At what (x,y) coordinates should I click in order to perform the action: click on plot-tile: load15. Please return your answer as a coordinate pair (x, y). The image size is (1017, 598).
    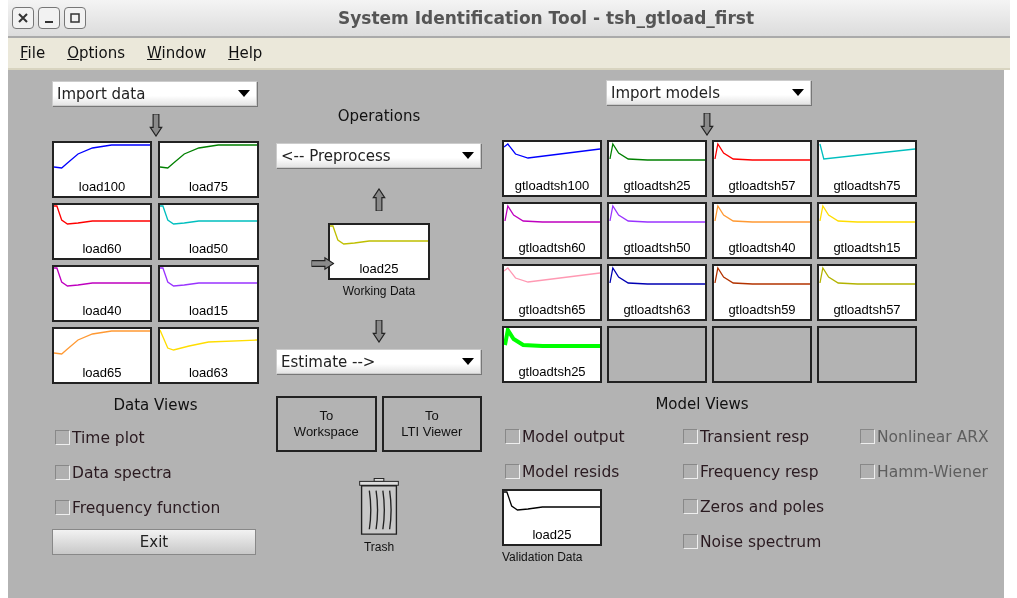
    Looking at the image, I should click on (208, 293).